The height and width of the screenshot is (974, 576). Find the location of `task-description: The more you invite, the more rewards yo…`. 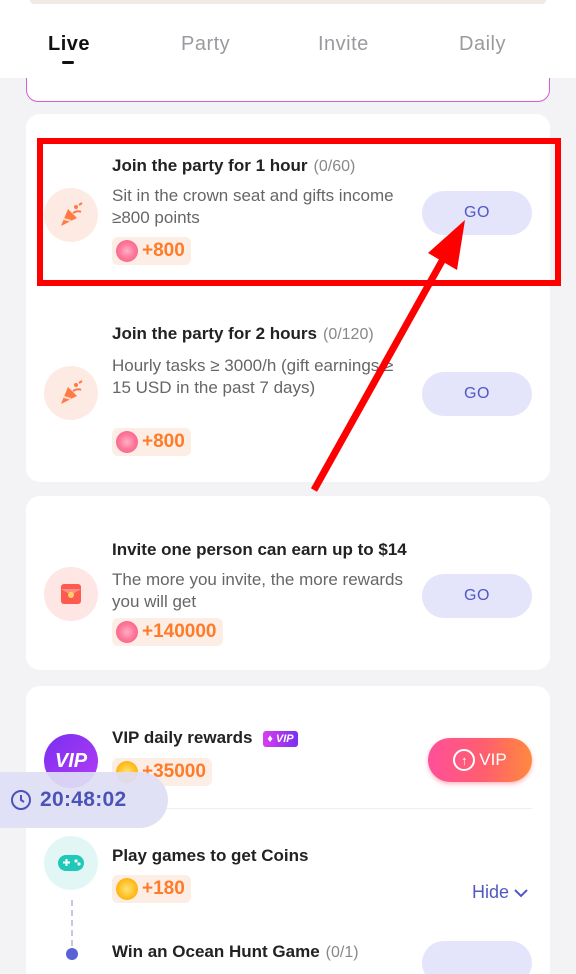

task-description: The more you invite, the more rewards yo… is located at coordinates (258, 590).